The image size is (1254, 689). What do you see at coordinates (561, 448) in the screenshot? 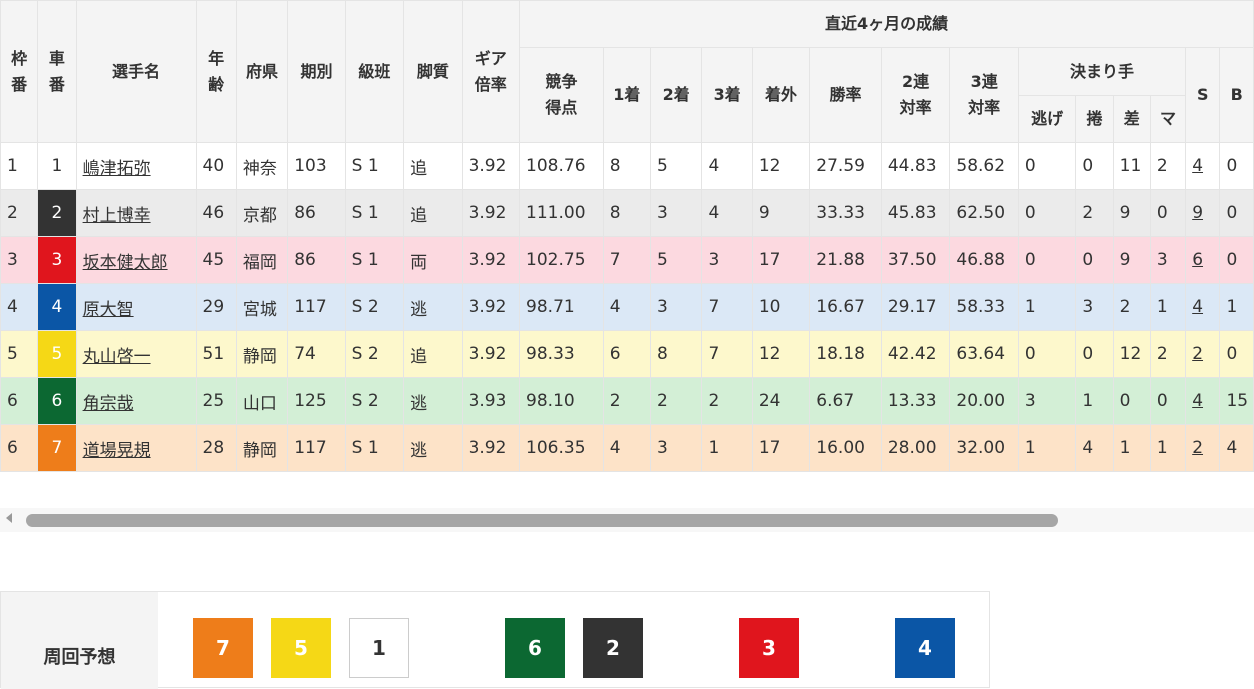
I see `score-cell: 106.35` at bounding box center [561, 448].